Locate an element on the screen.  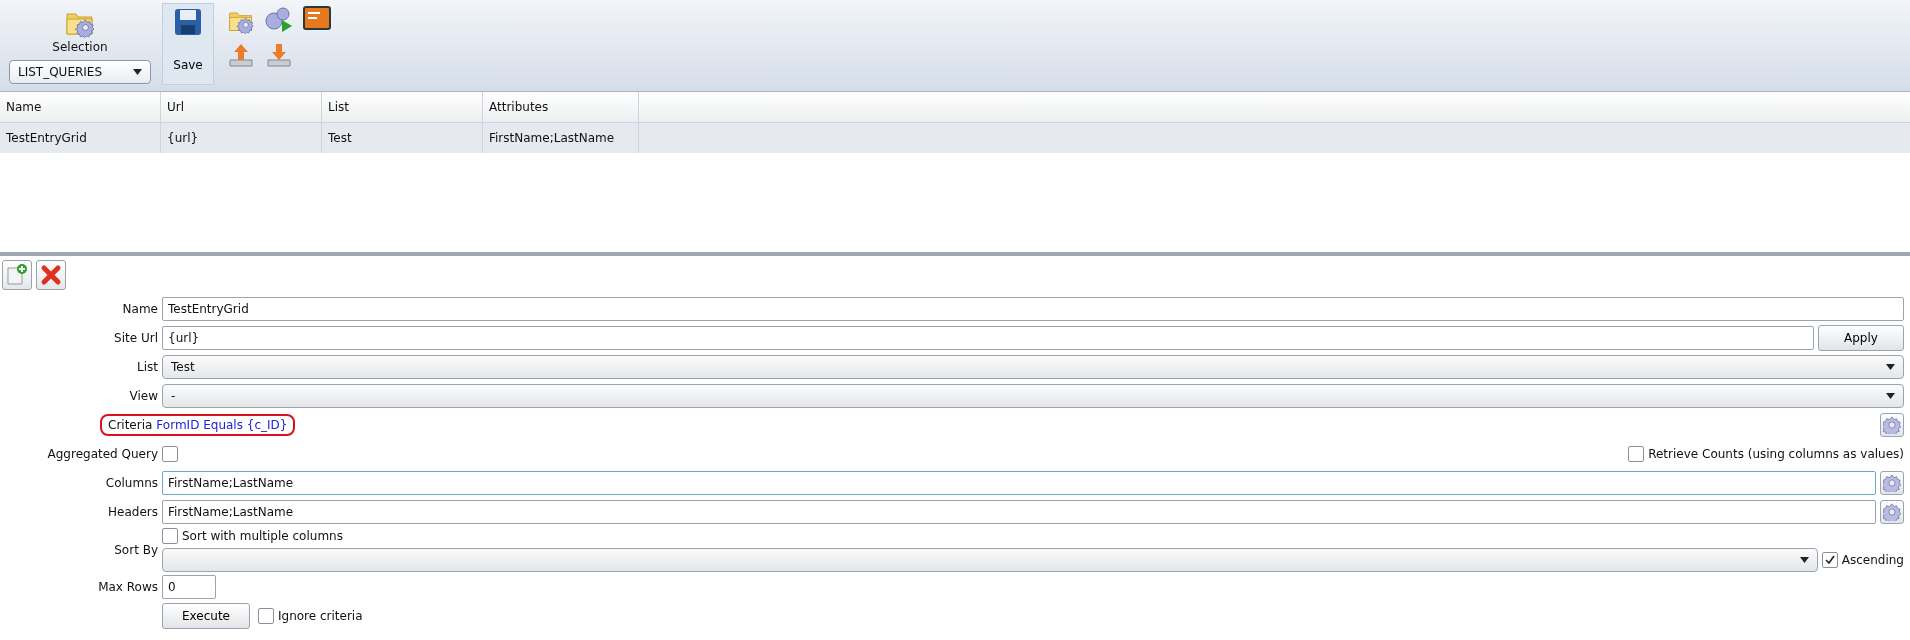
add-document-icon is located at coordinates (17, 275).